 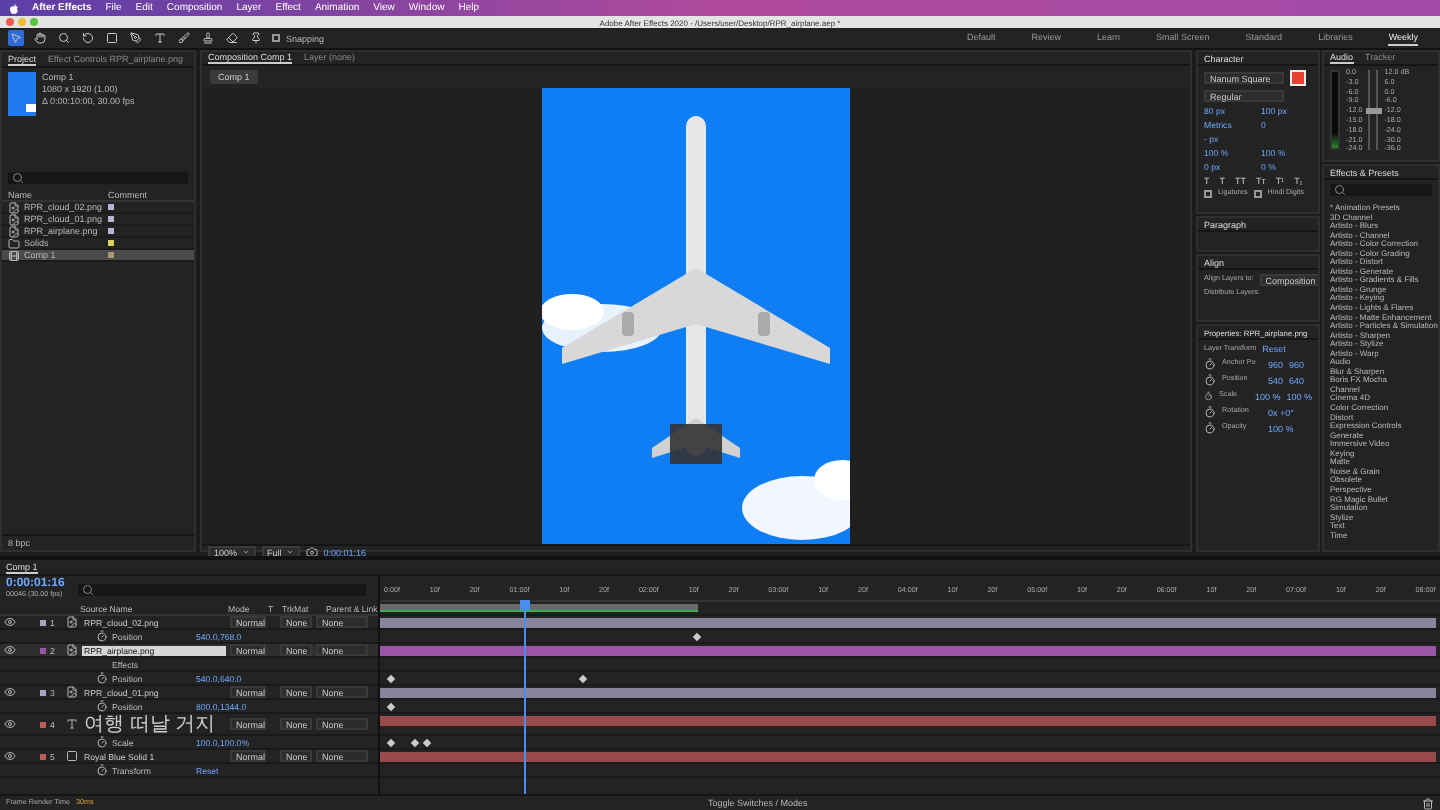 I want to click on apple-icon, so click(x=14, y=8).